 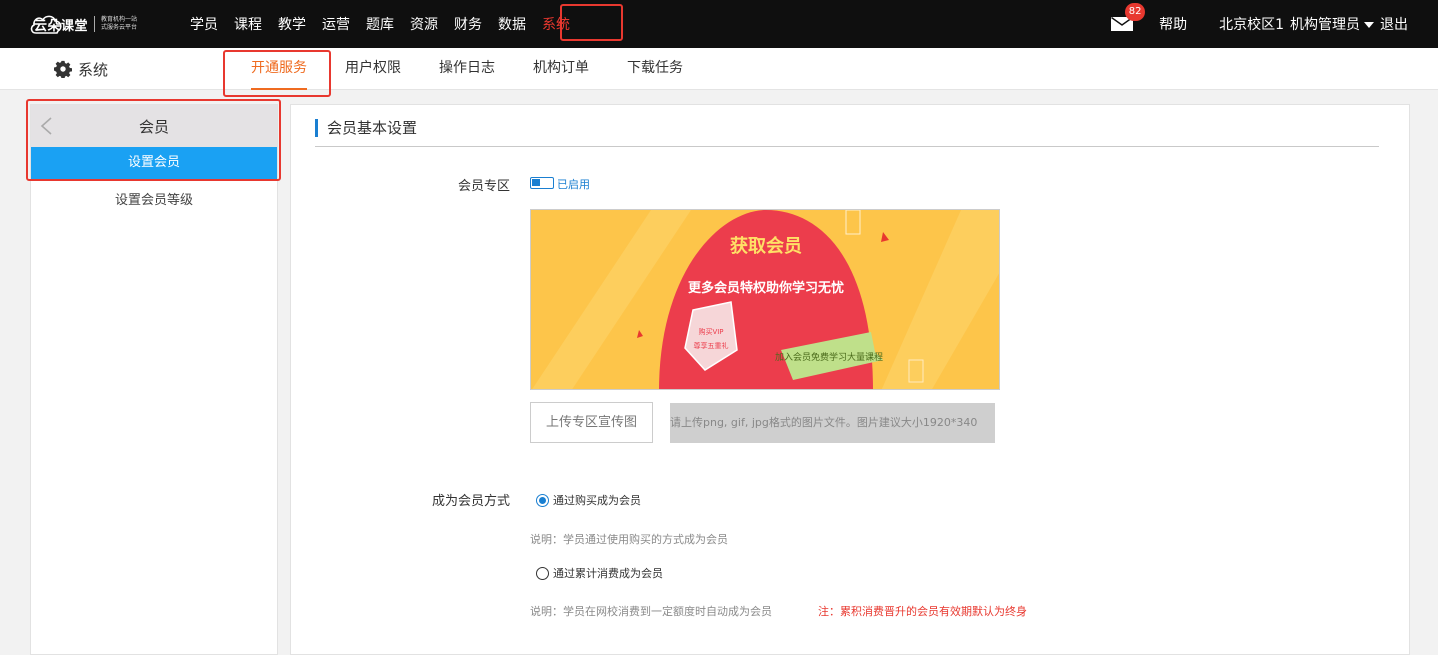 I want to click on campus-name: 北京校区1, so click(x=1251, y=25).